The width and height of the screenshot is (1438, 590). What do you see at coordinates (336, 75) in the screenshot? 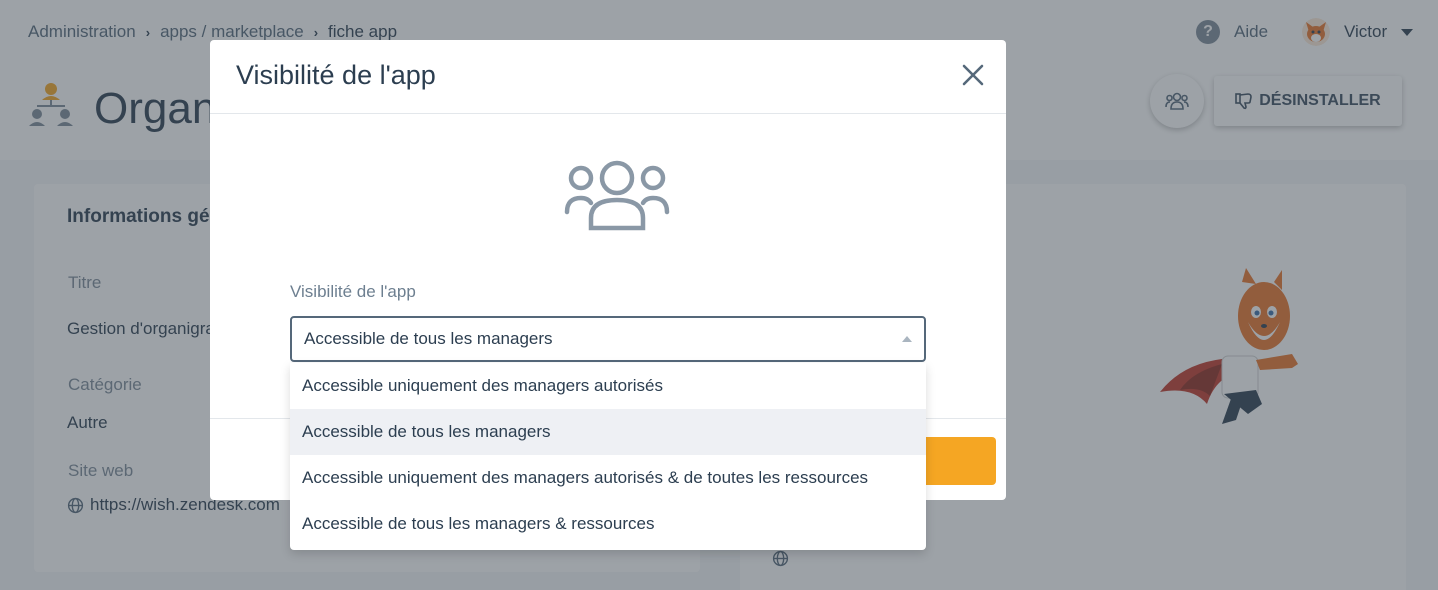
I see `modal-title: Visibilité de l'app` at bounding box center [336, 75].